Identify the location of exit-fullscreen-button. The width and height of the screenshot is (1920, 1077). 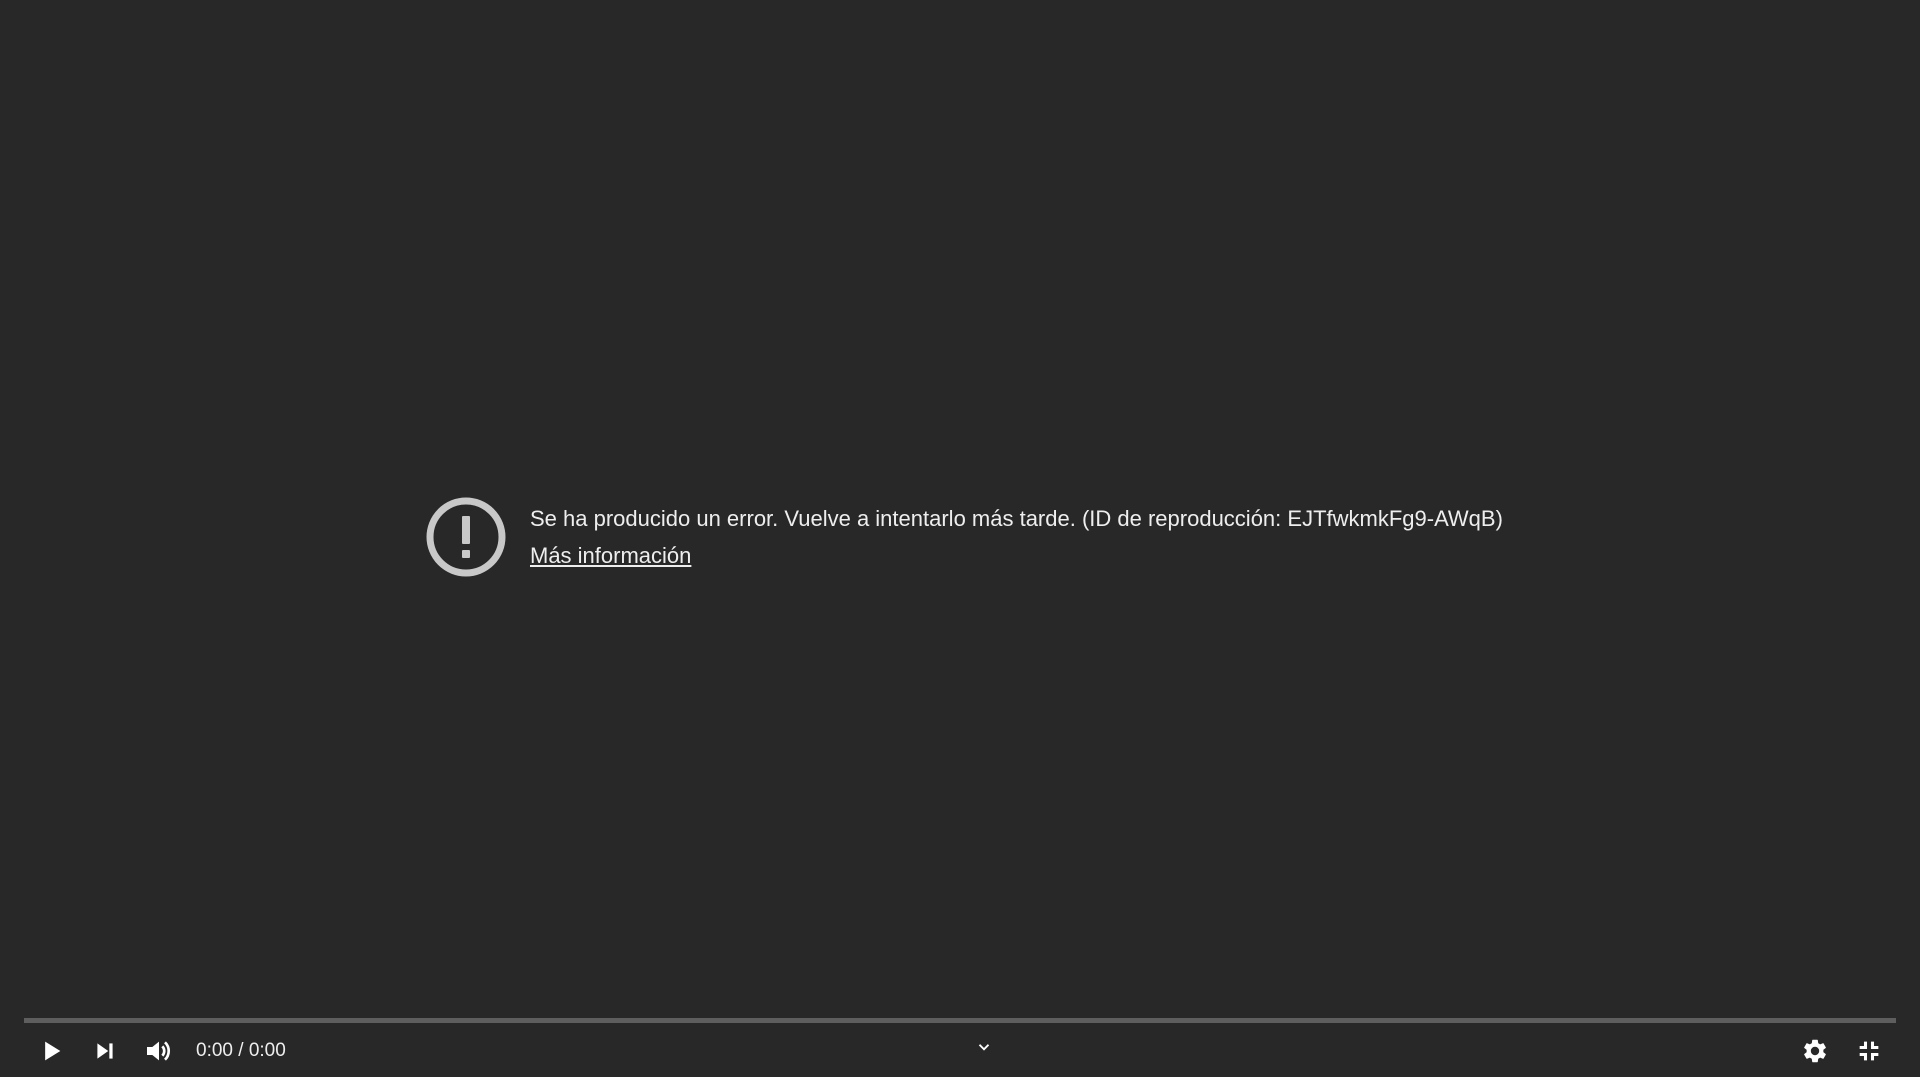
(1869, 1051).